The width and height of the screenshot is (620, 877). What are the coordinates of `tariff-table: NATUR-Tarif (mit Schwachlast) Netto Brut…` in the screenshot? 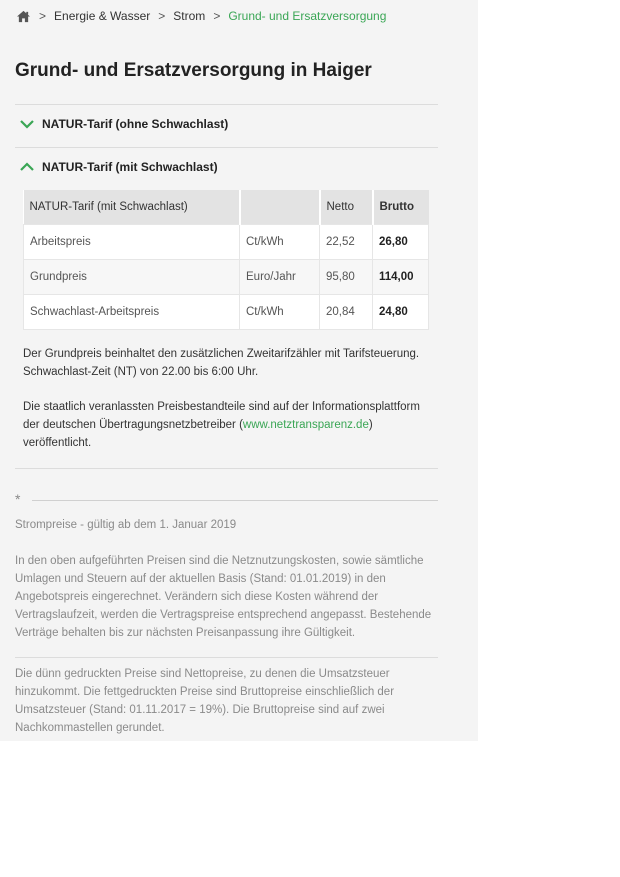 It's located at (226, 260).